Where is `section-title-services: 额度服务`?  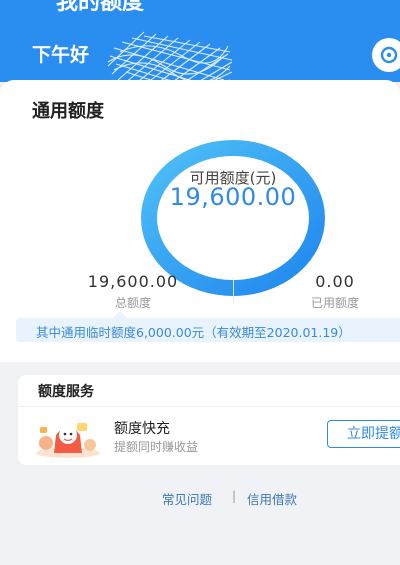
section-title-services: 额度服务 is located at coordinates (66, 392).